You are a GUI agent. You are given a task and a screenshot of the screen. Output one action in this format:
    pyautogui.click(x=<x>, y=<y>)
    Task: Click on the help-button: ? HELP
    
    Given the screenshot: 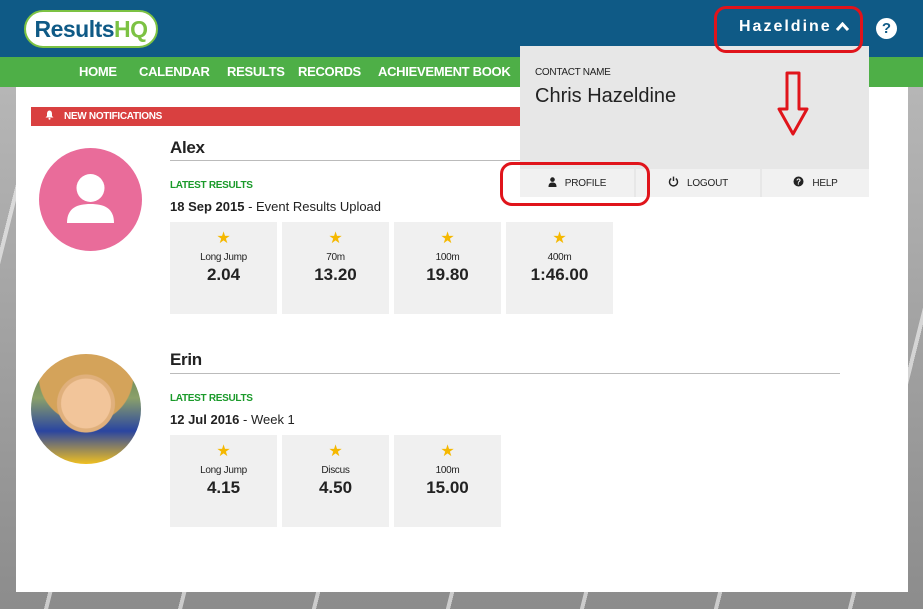 What is the action you would take?
    pyautogui.click(x=815, y=183)
    